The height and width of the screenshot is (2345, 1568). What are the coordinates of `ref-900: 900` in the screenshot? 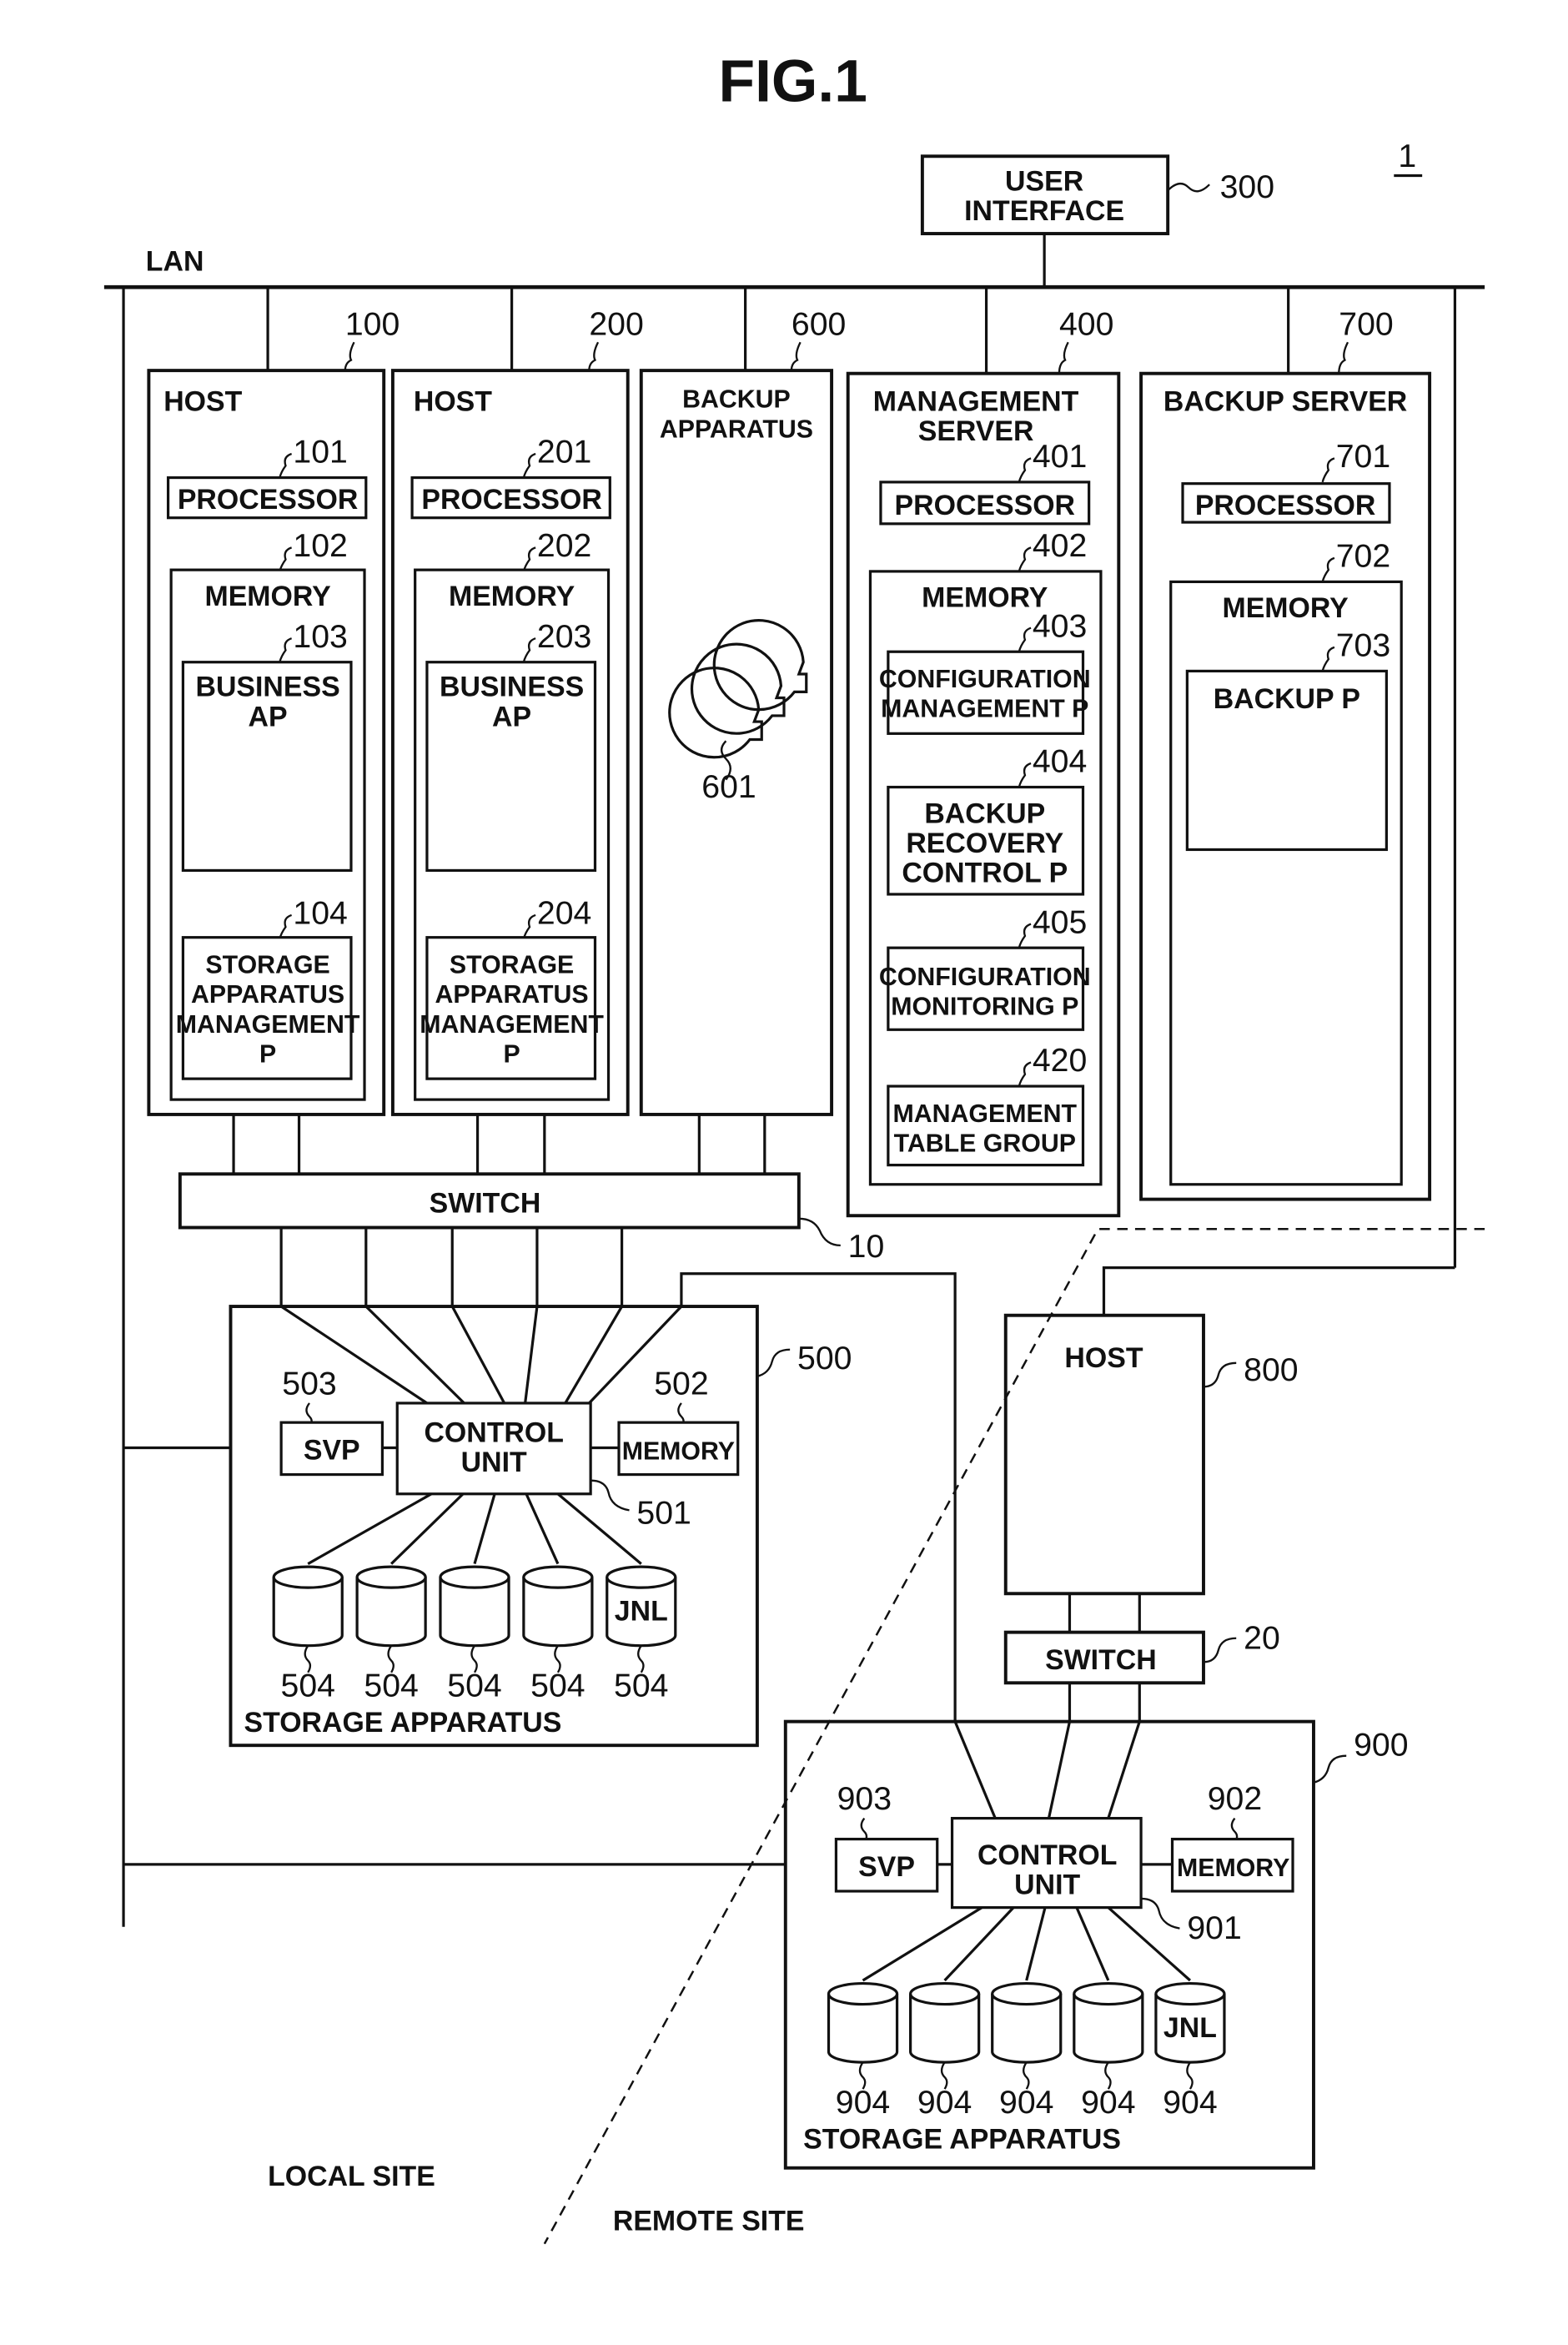 It's located at (1381, 1745).